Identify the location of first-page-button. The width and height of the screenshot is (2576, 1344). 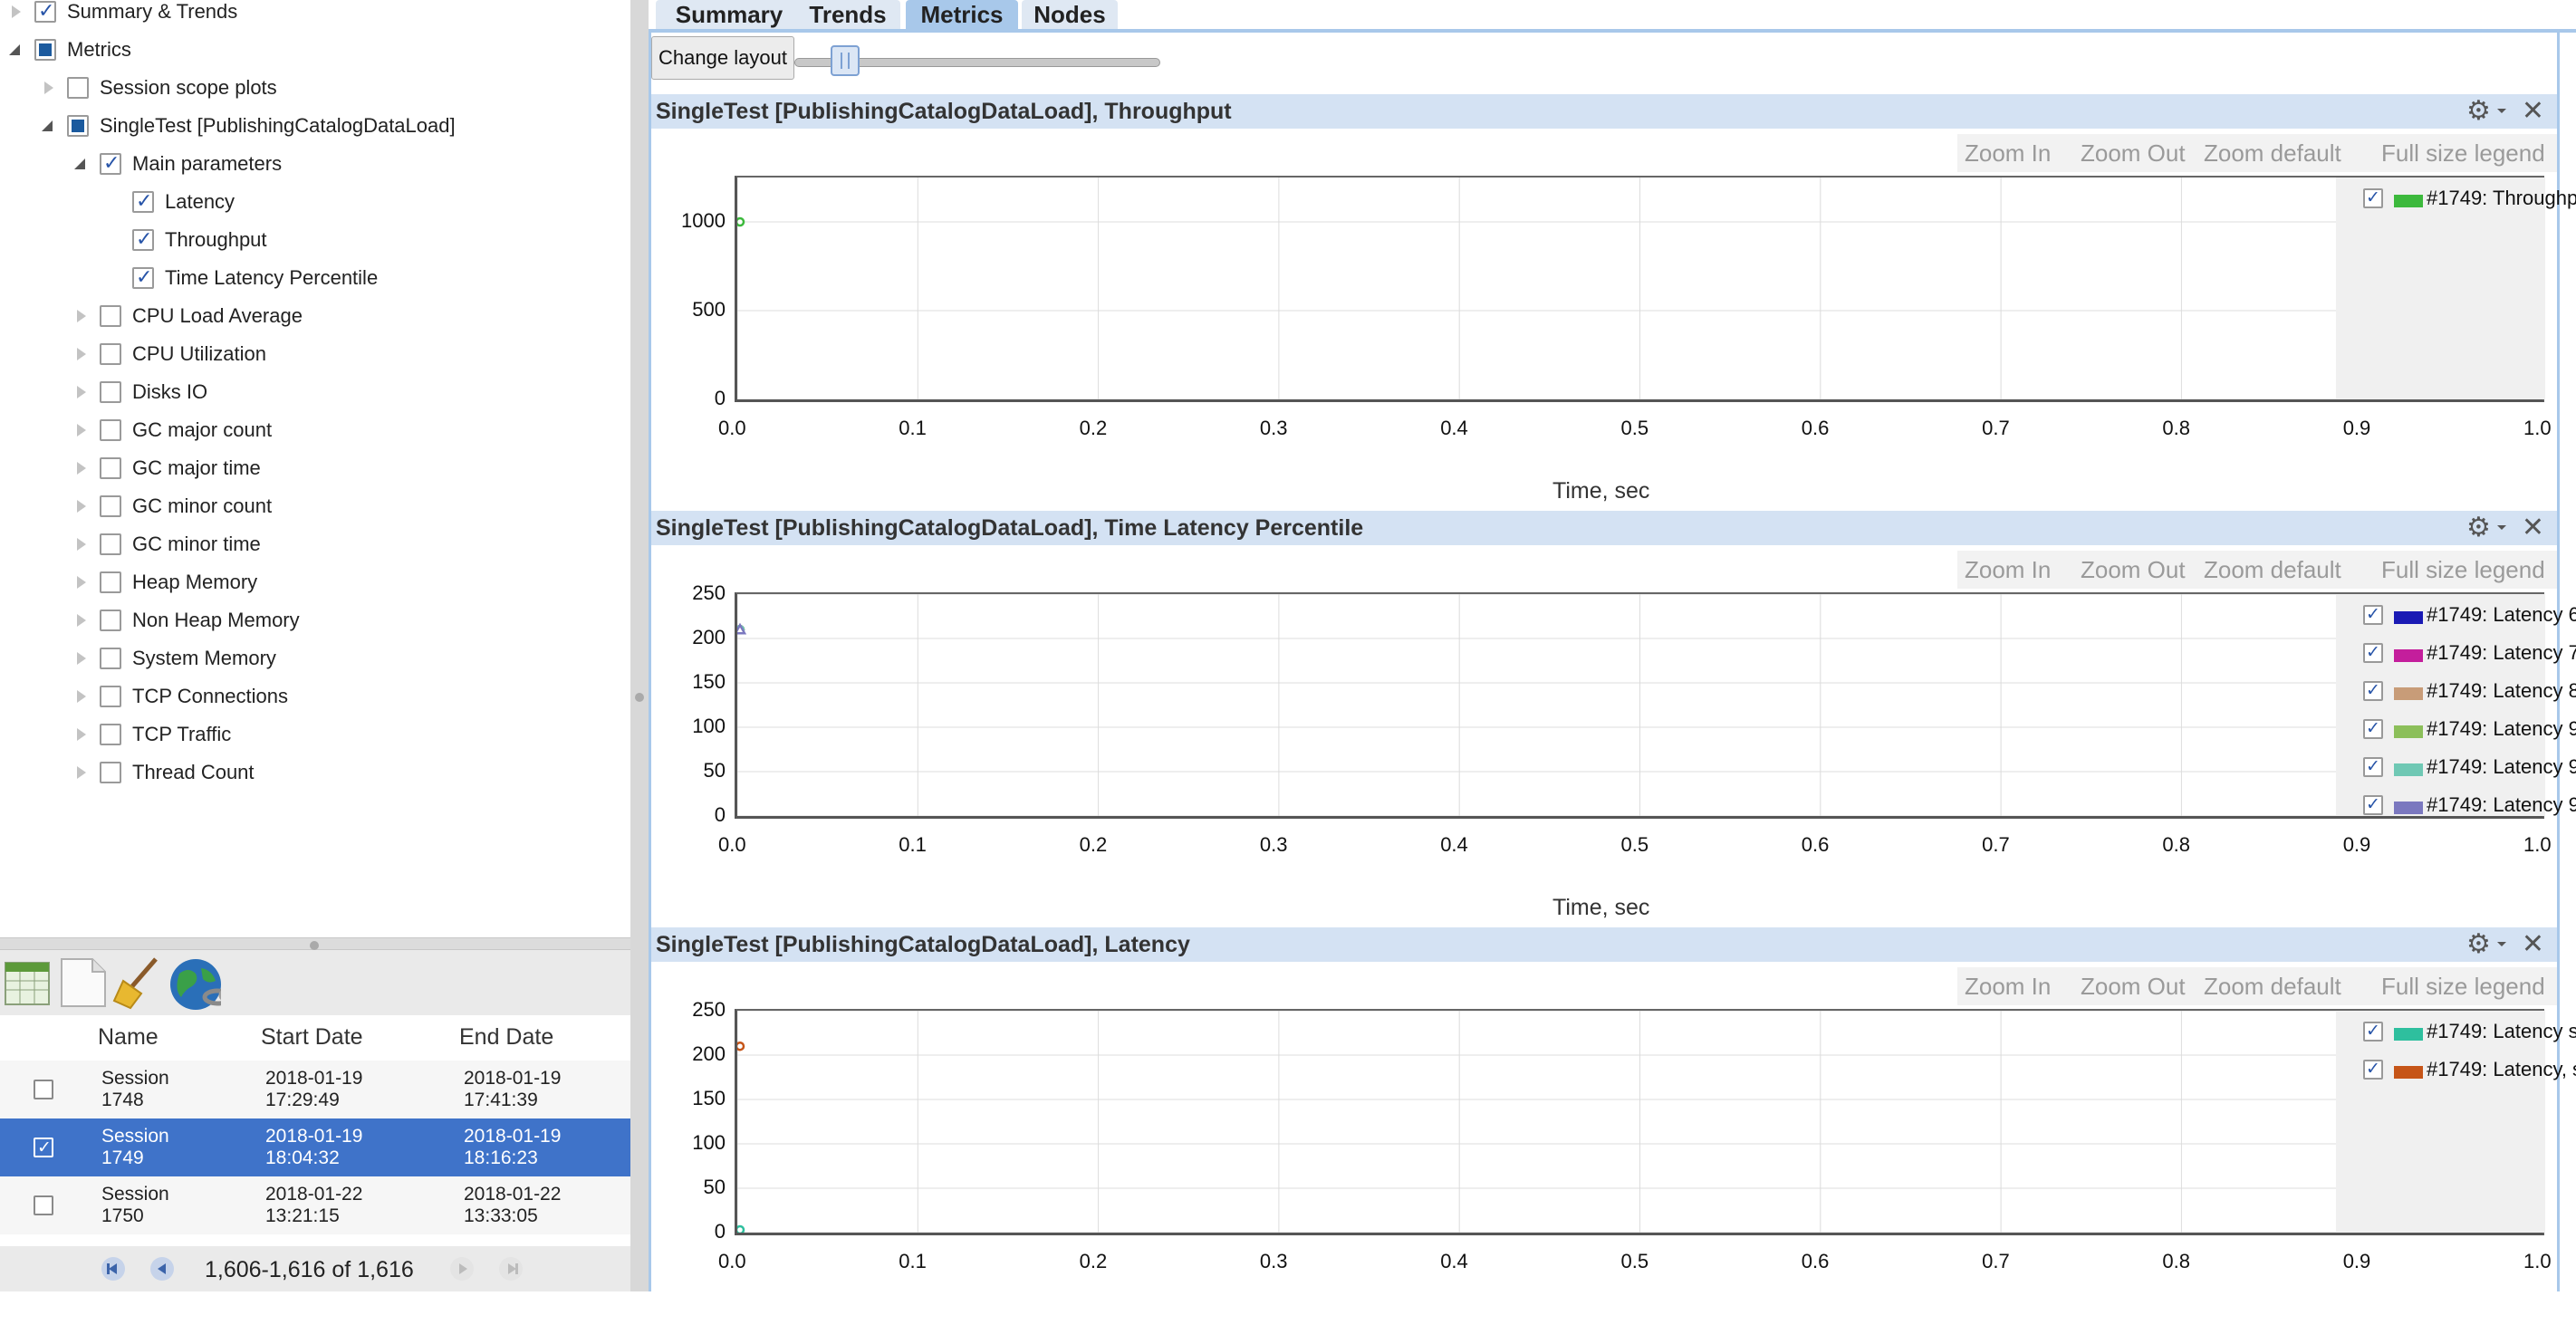
(113, 1269).